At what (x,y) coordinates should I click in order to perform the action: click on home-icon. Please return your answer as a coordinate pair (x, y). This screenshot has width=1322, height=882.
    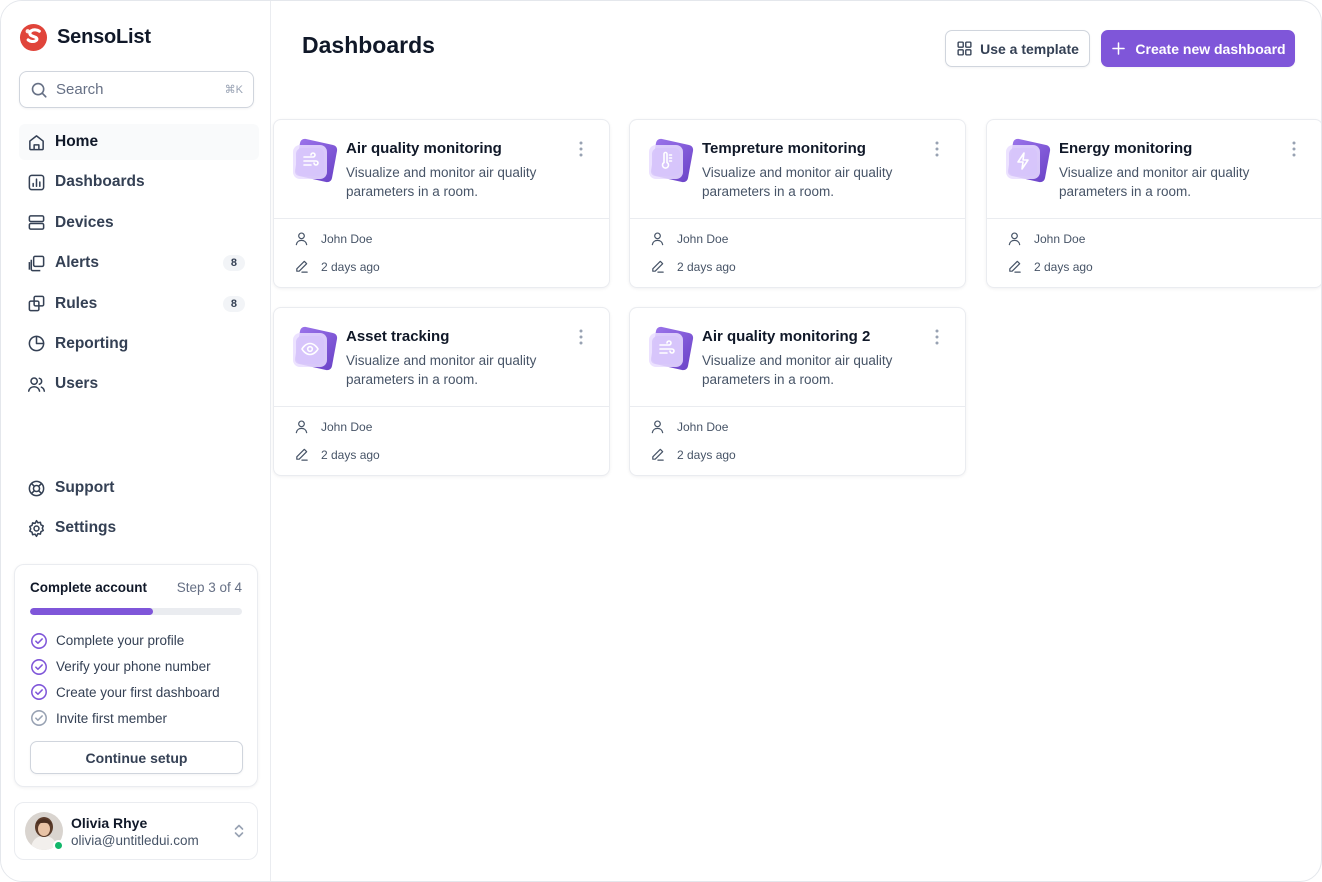
    Looking at the image, I should click on (36, 142).